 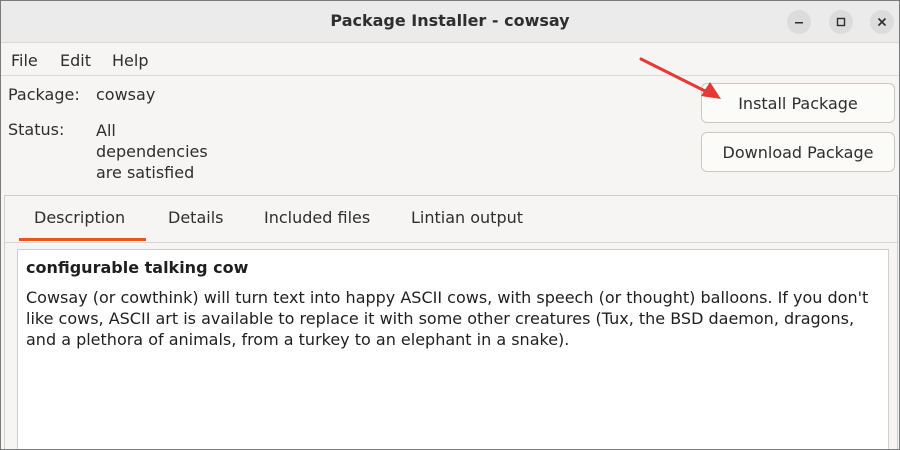 What do you see at coordinates (82, 239) in the screenshot?
I see `active-tab-indicator` at bounding box center [82, 239].